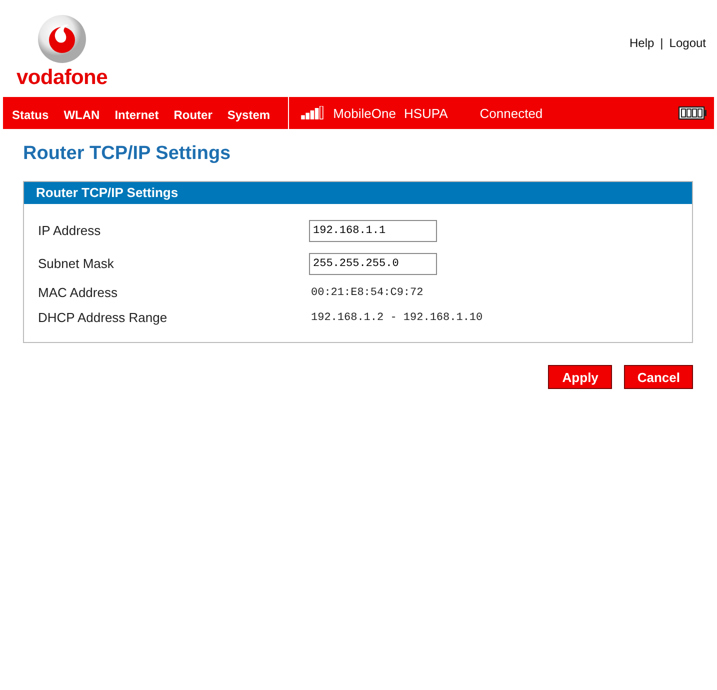 This screenshot has height=690, width=717. What do you see at coordinates (358, 193) in the screenshot?
I see `panel-title: Router TCP/IP Settings` at bounding box center [358, 193].